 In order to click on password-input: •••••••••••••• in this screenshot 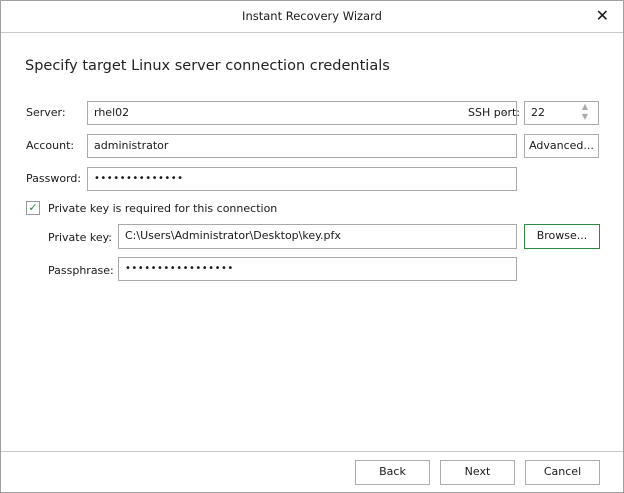, I will do `click(302, 179)`.